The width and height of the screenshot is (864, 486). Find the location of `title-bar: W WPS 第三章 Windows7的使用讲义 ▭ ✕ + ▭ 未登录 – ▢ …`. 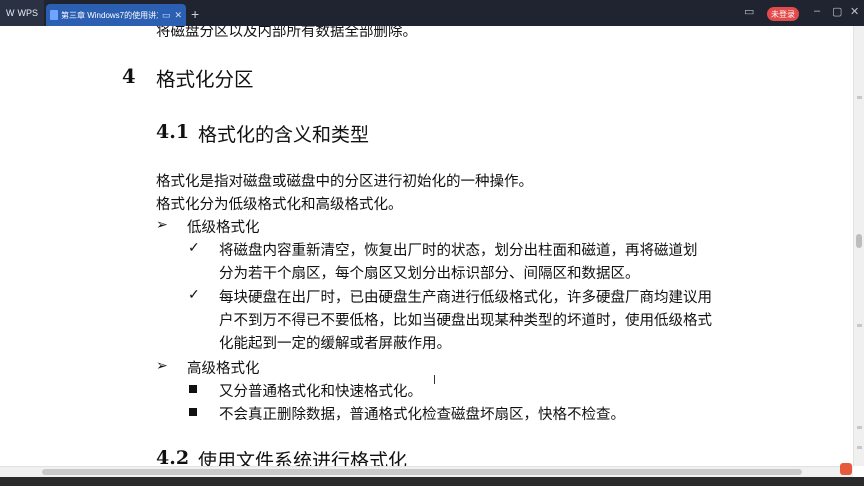

title-bar: W WPS 第三章 Windows7的使用讲义 ▭ ✕ + ▭ 未登录 – ▢ … is located at coordinates (432, 13).